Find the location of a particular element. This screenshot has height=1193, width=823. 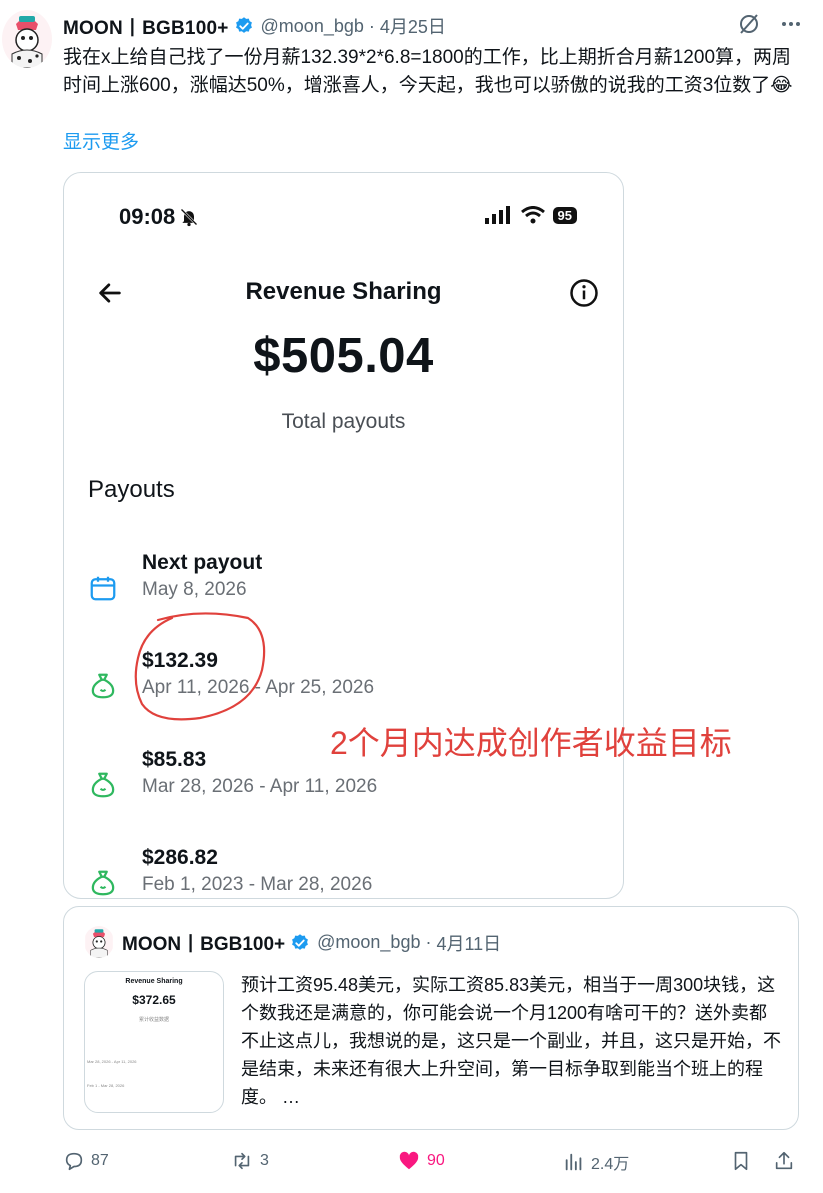

views-count: 2.4万 is located at coordinates (610, 1164).